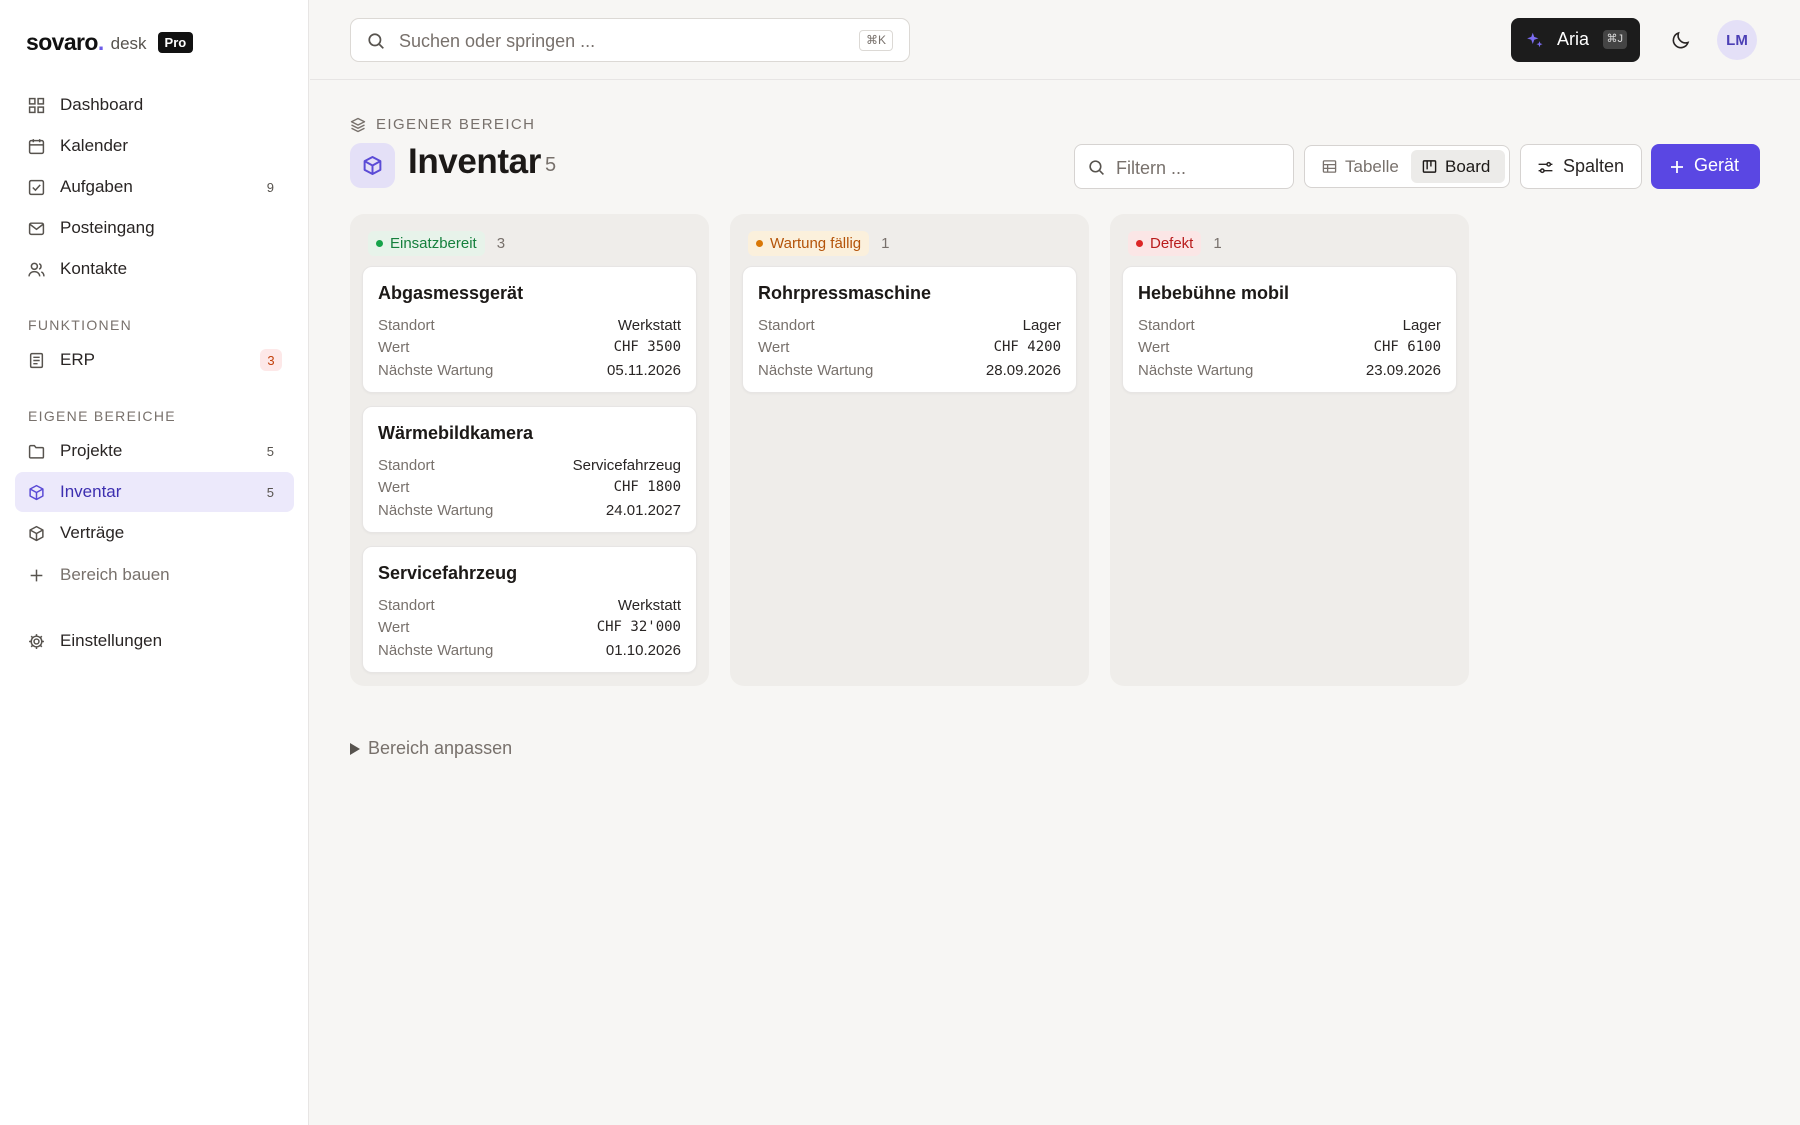 Image resolution: width=1800 pixels, height=1125 pixels. What do you see at coordinates (1429, 166) in the screenshot?
I see `kanban-icon` at bounding box center [1429, 166].